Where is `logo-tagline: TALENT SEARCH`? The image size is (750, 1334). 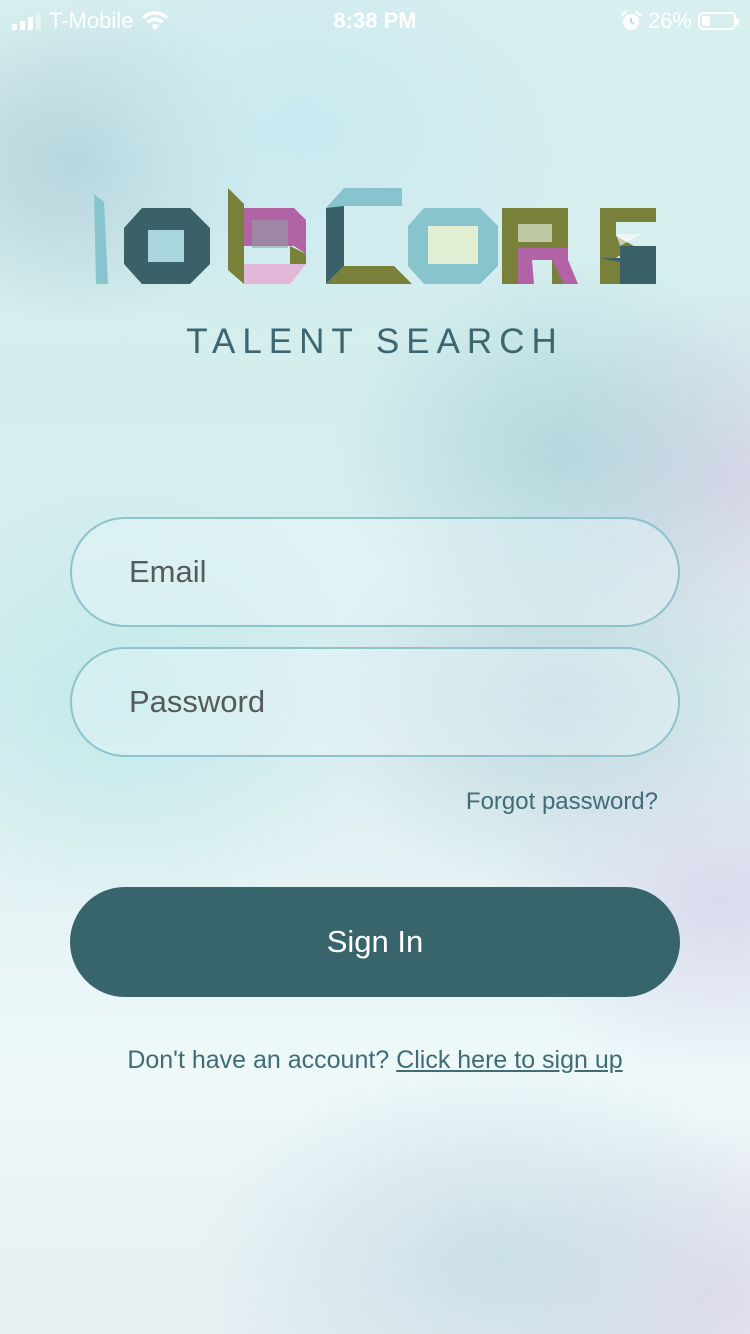
logo-tagline: TALENT SEARCH is located at coordinates (375, 341).